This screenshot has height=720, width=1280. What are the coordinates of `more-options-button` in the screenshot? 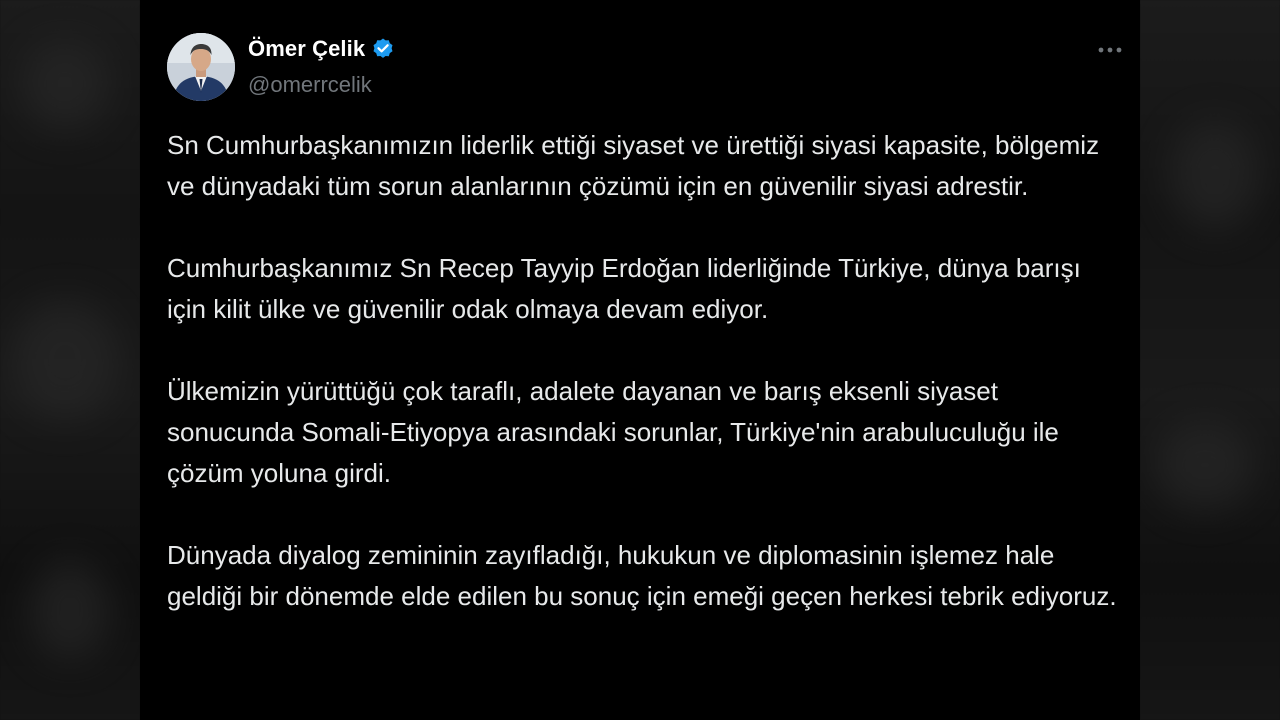 It's located at (1110, 50).